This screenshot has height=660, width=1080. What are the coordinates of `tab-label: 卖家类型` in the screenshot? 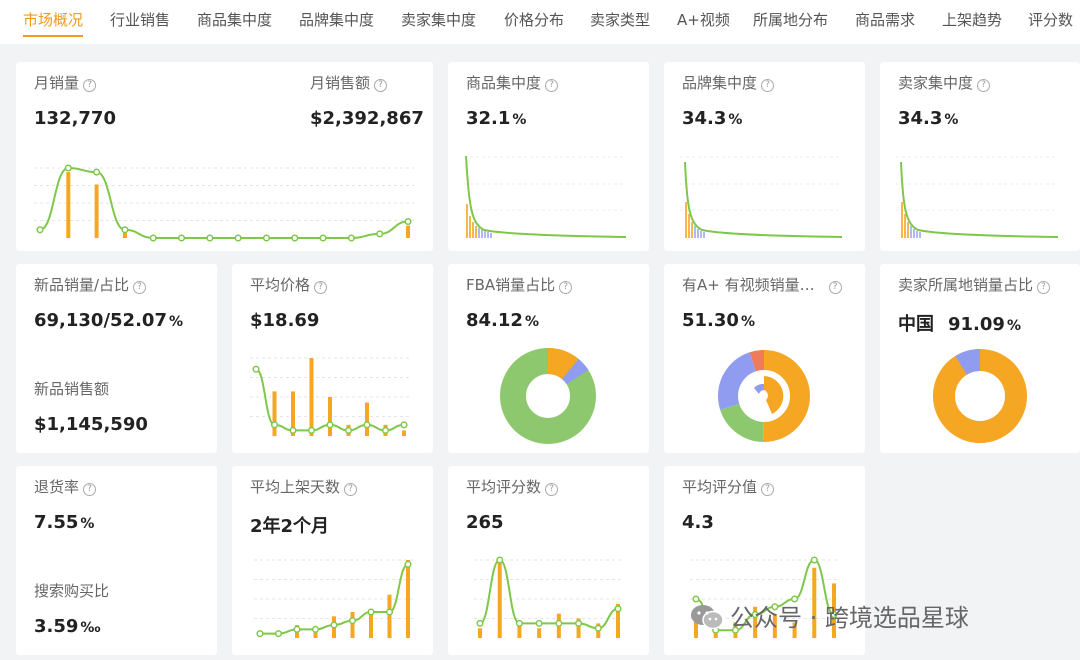 It's located at (620, 20).